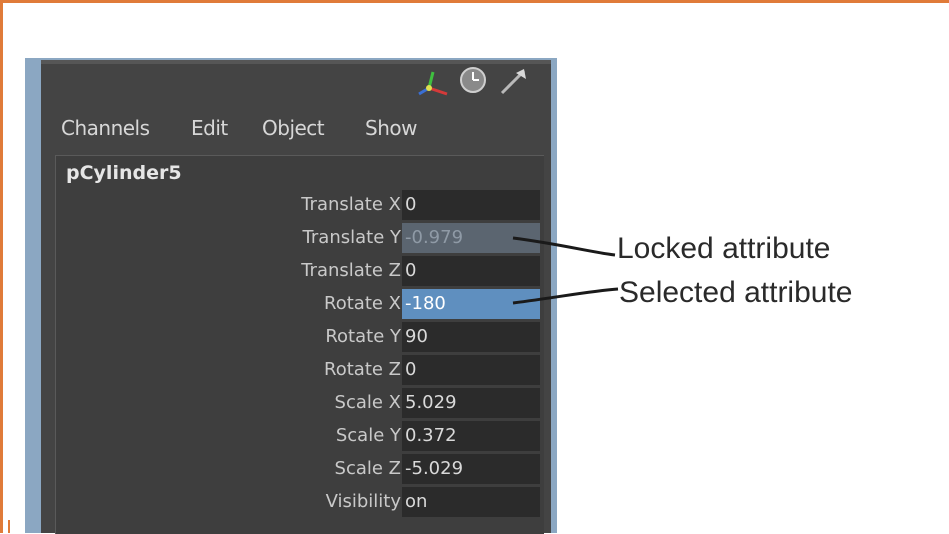 The height and width of the screenshot is (534, 949). What do you see at coordinates (564, 246) in the screenshot?
I see `locked-callout-line` at bounding box center [564, 246].